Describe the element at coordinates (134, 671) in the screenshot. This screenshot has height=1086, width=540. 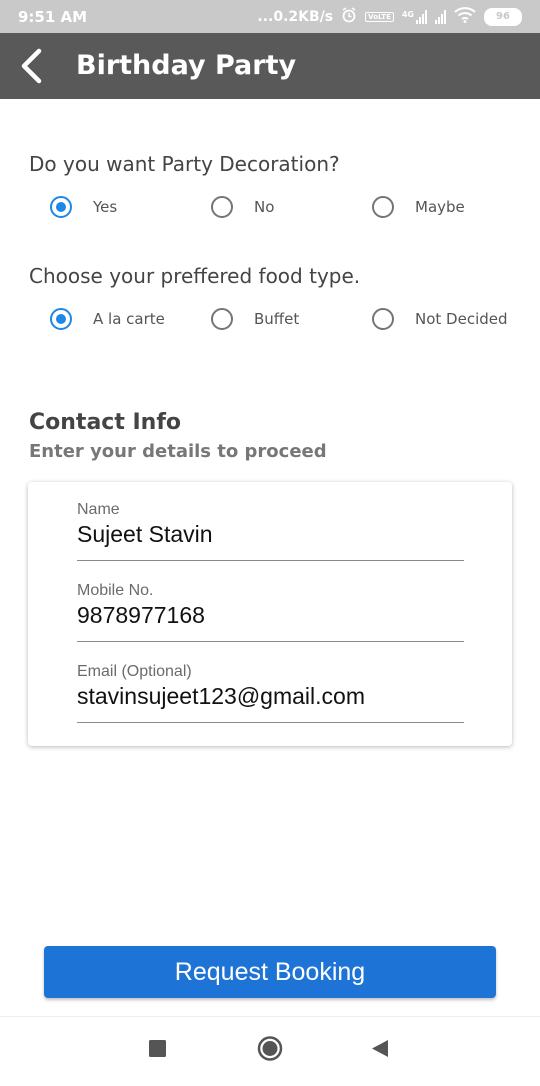
I see `field-label: Email (Optional)` at that location.